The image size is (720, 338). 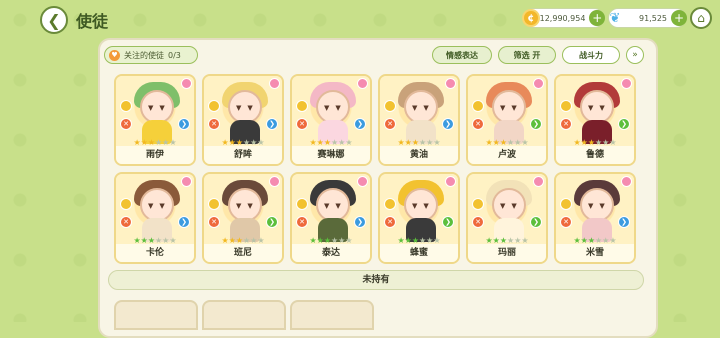 I want to click on character-card: ▼▼ ✕ ❯ ★★★★★★ 赛琳娜, so click(x=331, y=120).